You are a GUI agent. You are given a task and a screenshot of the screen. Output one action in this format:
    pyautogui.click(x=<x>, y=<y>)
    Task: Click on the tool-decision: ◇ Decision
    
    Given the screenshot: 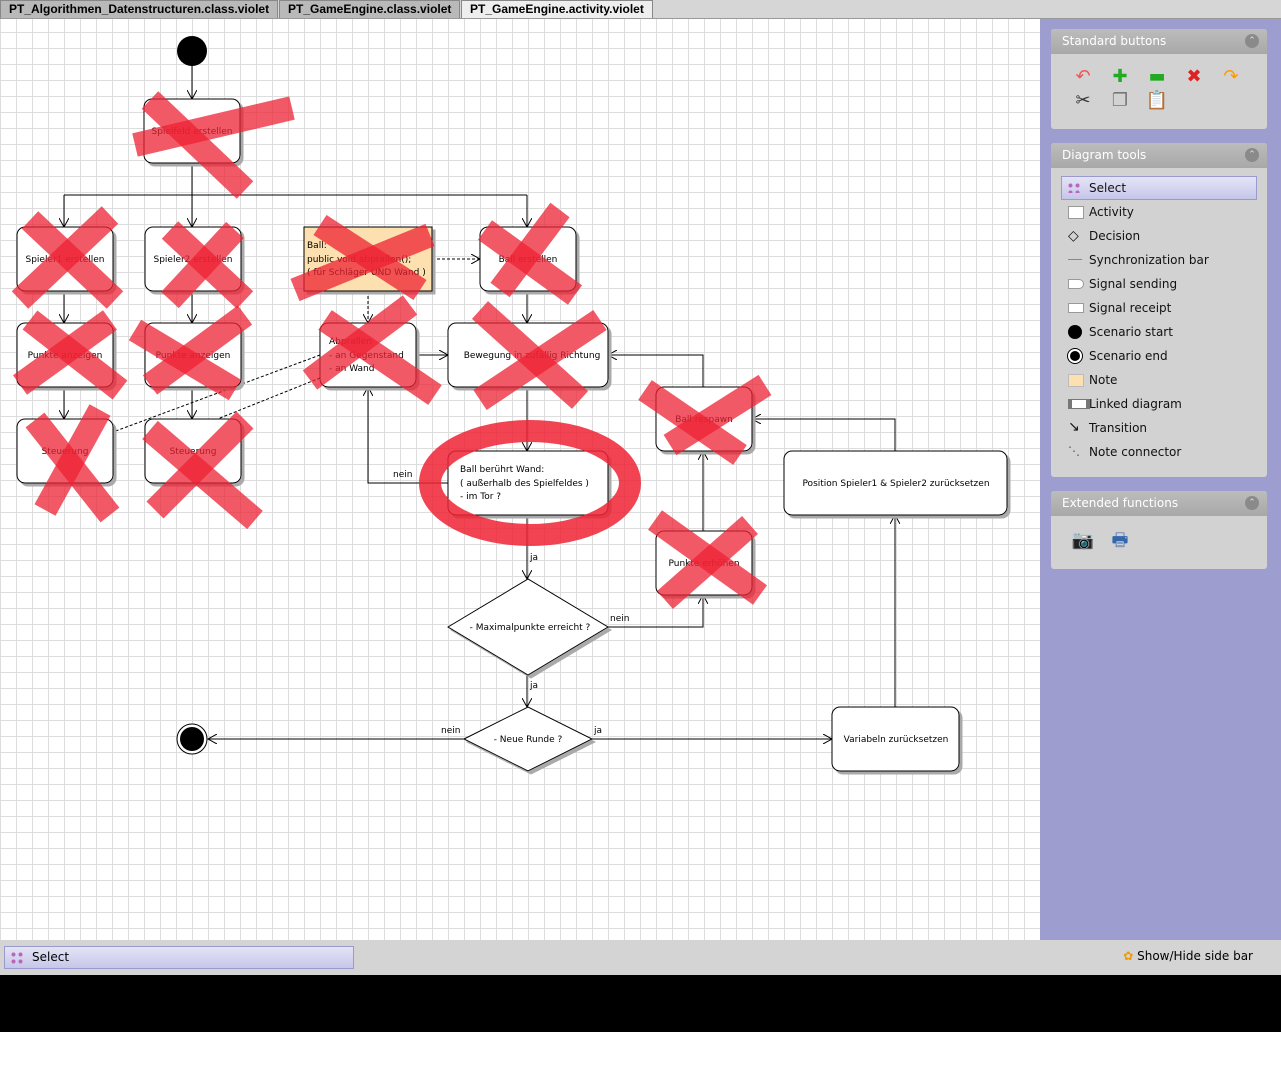 What is the action you would take?
    pyautogui.click(x=1159, y=236)
    